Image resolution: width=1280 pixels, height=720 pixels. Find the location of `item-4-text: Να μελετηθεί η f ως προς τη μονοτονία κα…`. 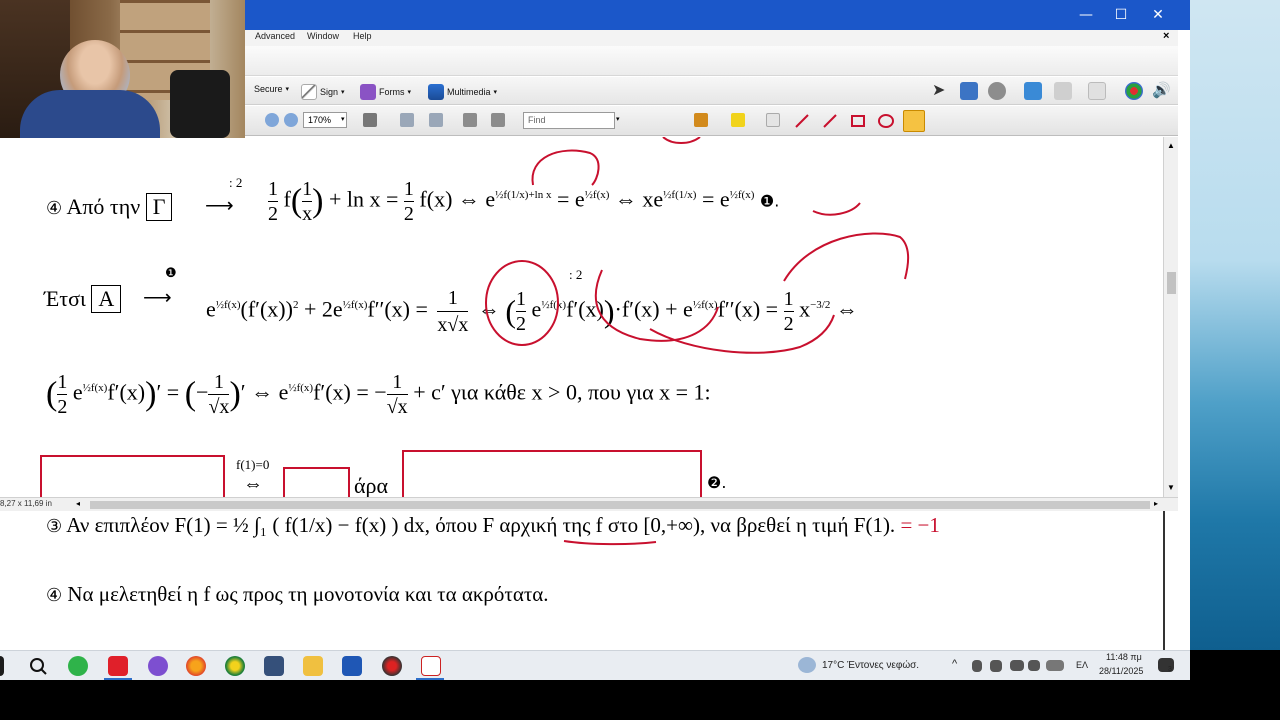

item-4-text: Να μελετηθεί η f ως προς τη μονοτονία κα… is located at coordinates (308, 594).